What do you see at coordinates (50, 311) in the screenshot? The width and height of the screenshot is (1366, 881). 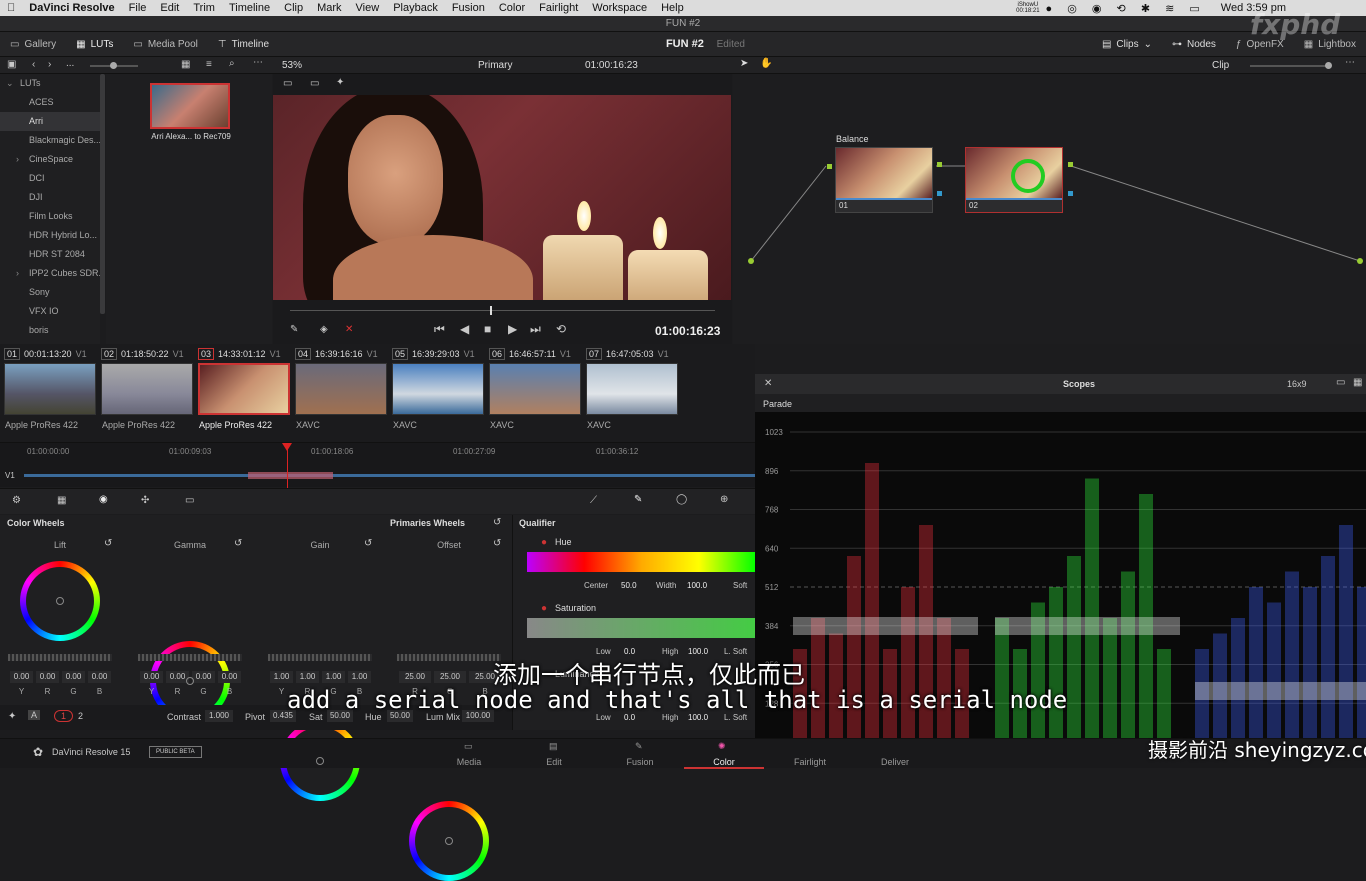 I see `lut-folder: VFX IO` at bounding box center [50, 311].